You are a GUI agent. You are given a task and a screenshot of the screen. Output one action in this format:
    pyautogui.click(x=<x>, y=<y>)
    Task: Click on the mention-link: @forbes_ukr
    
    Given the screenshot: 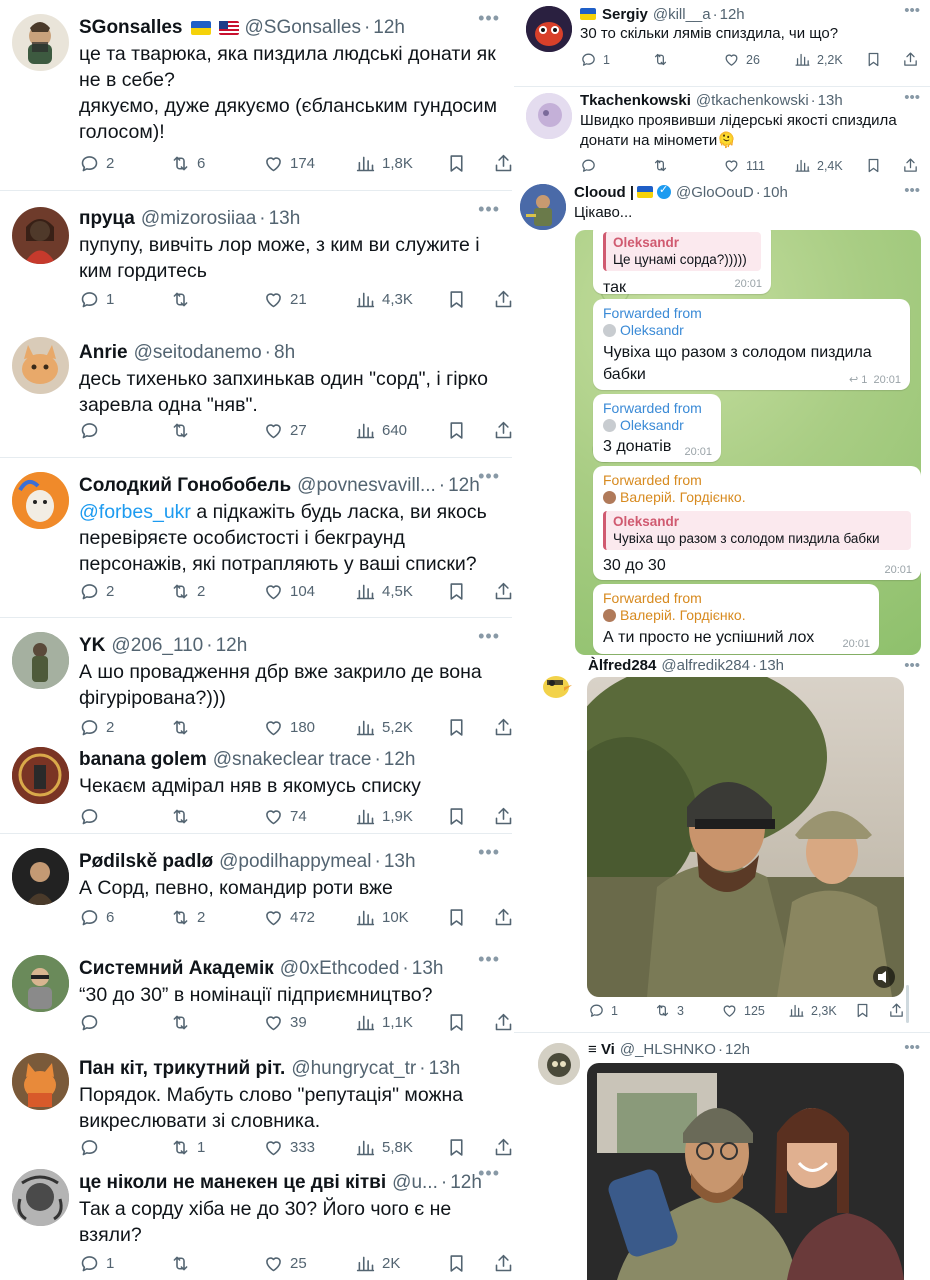 What is the action you would take?
    pyautogui.click(x=135, y=512)
    